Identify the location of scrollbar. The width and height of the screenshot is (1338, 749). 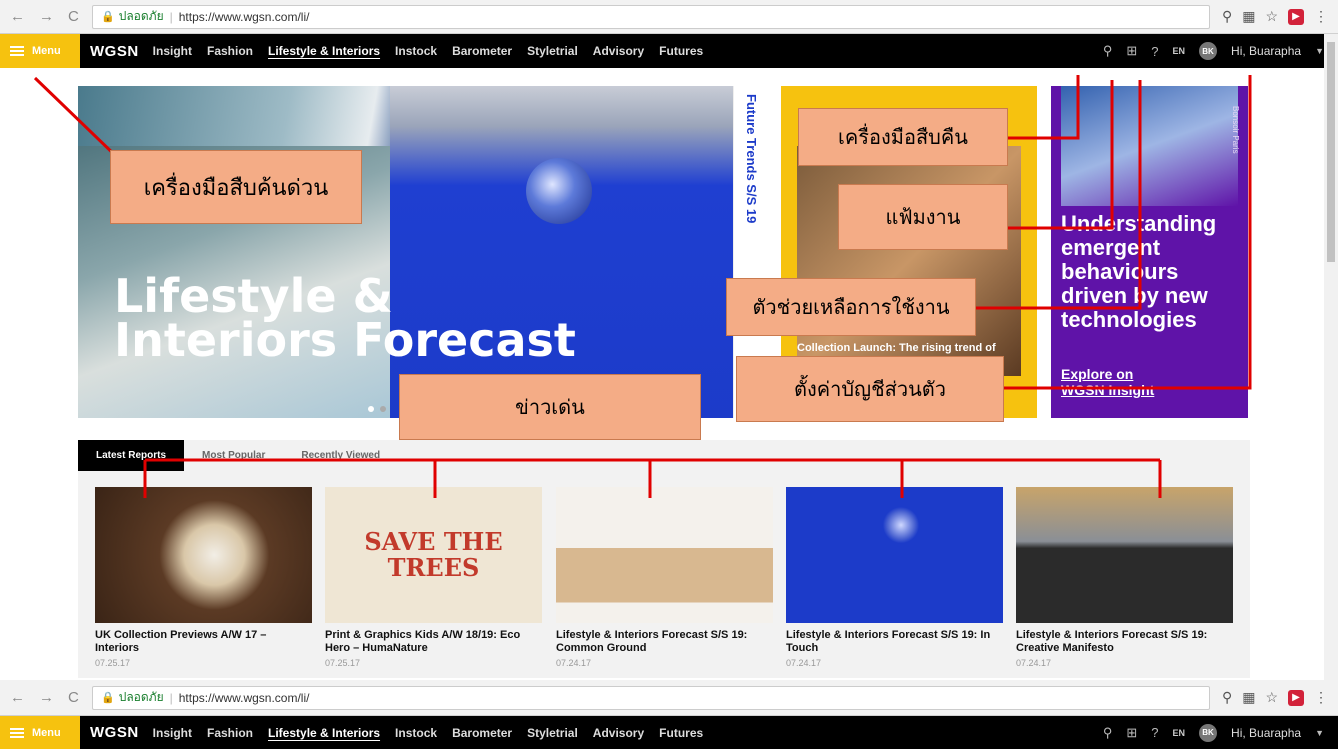
(1331, 357).